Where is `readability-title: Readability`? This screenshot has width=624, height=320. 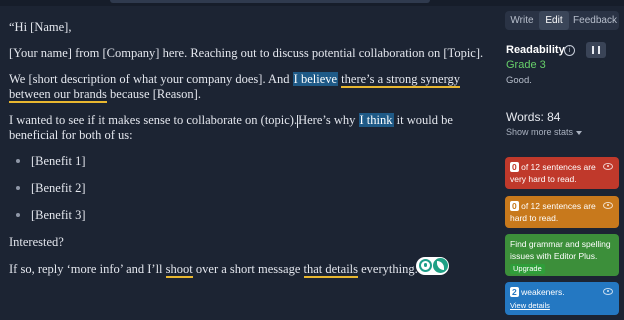
readability-title: Readability is located at coordinates (535, 50).